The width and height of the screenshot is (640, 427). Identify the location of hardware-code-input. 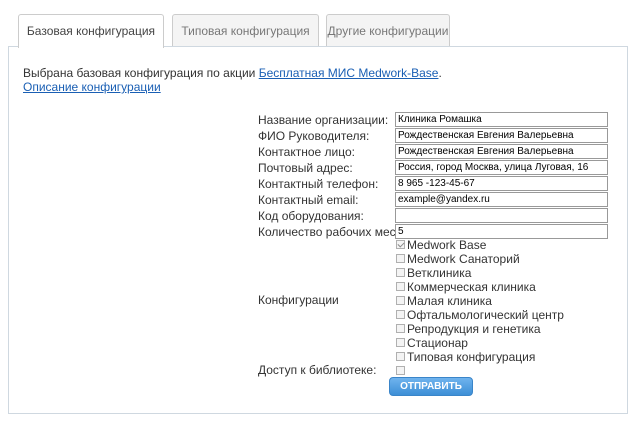
(501, 215).